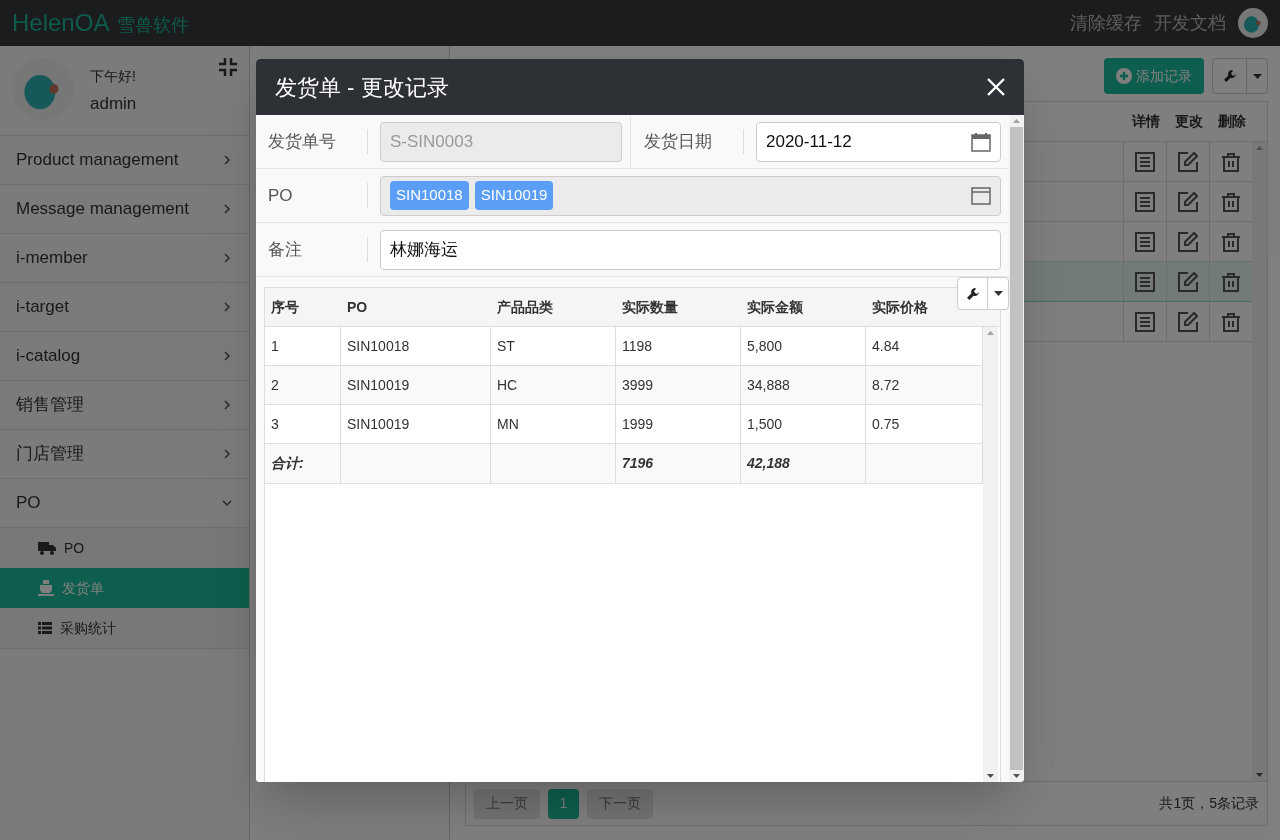 The height and width of the screenshot is (840, 1280). I want to click on column-header: 更改, so click(1188, 121).